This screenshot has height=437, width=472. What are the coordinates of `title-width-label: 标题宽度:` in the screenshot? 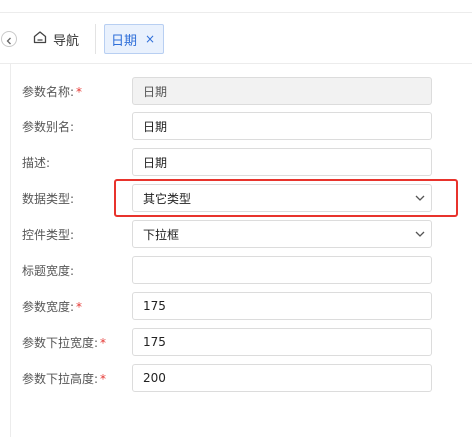 It's located at (48, 271).